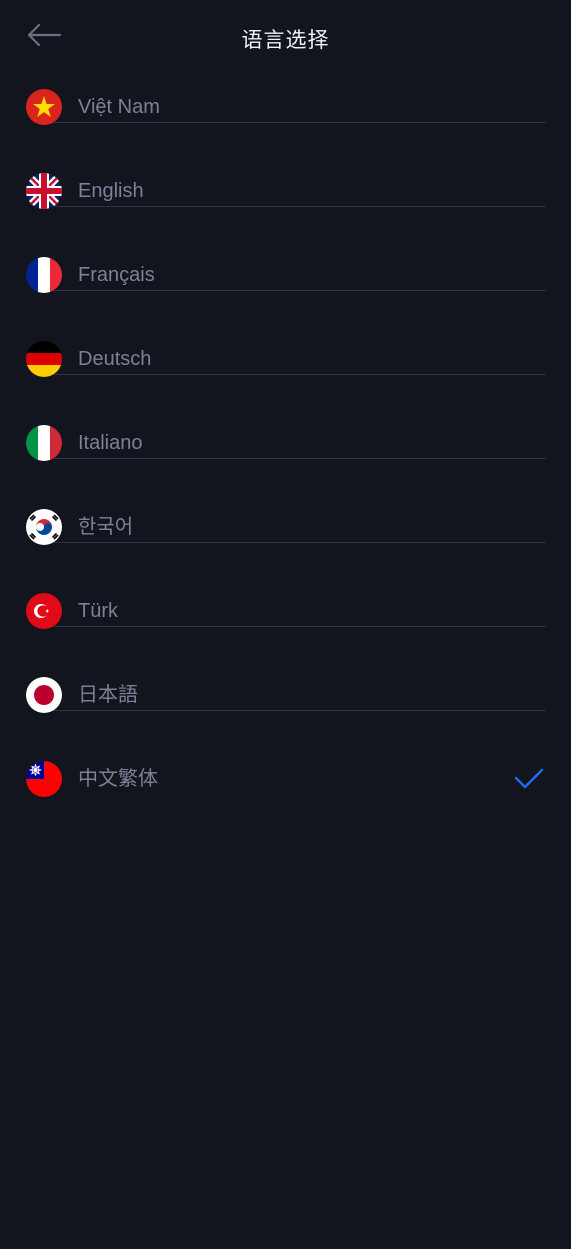 The image size is (571, 1249). What do you see at coordinates (111, 191) in the screenshot?
I see `language-label: English` at bounding box center [111, 191].